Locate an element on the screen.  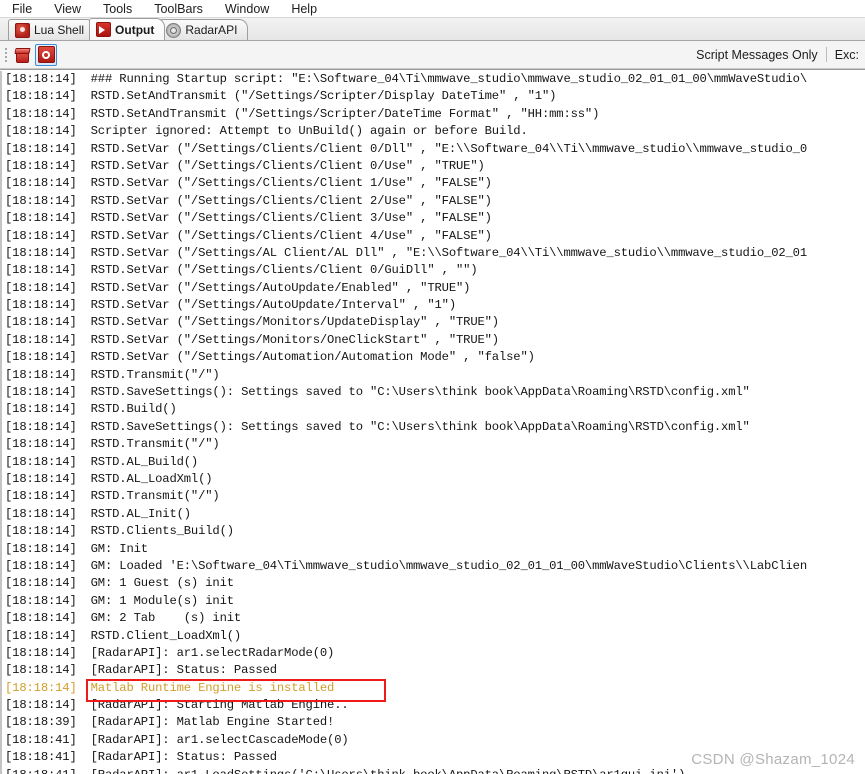
stop-output-button is located at coordinates (46, 54).